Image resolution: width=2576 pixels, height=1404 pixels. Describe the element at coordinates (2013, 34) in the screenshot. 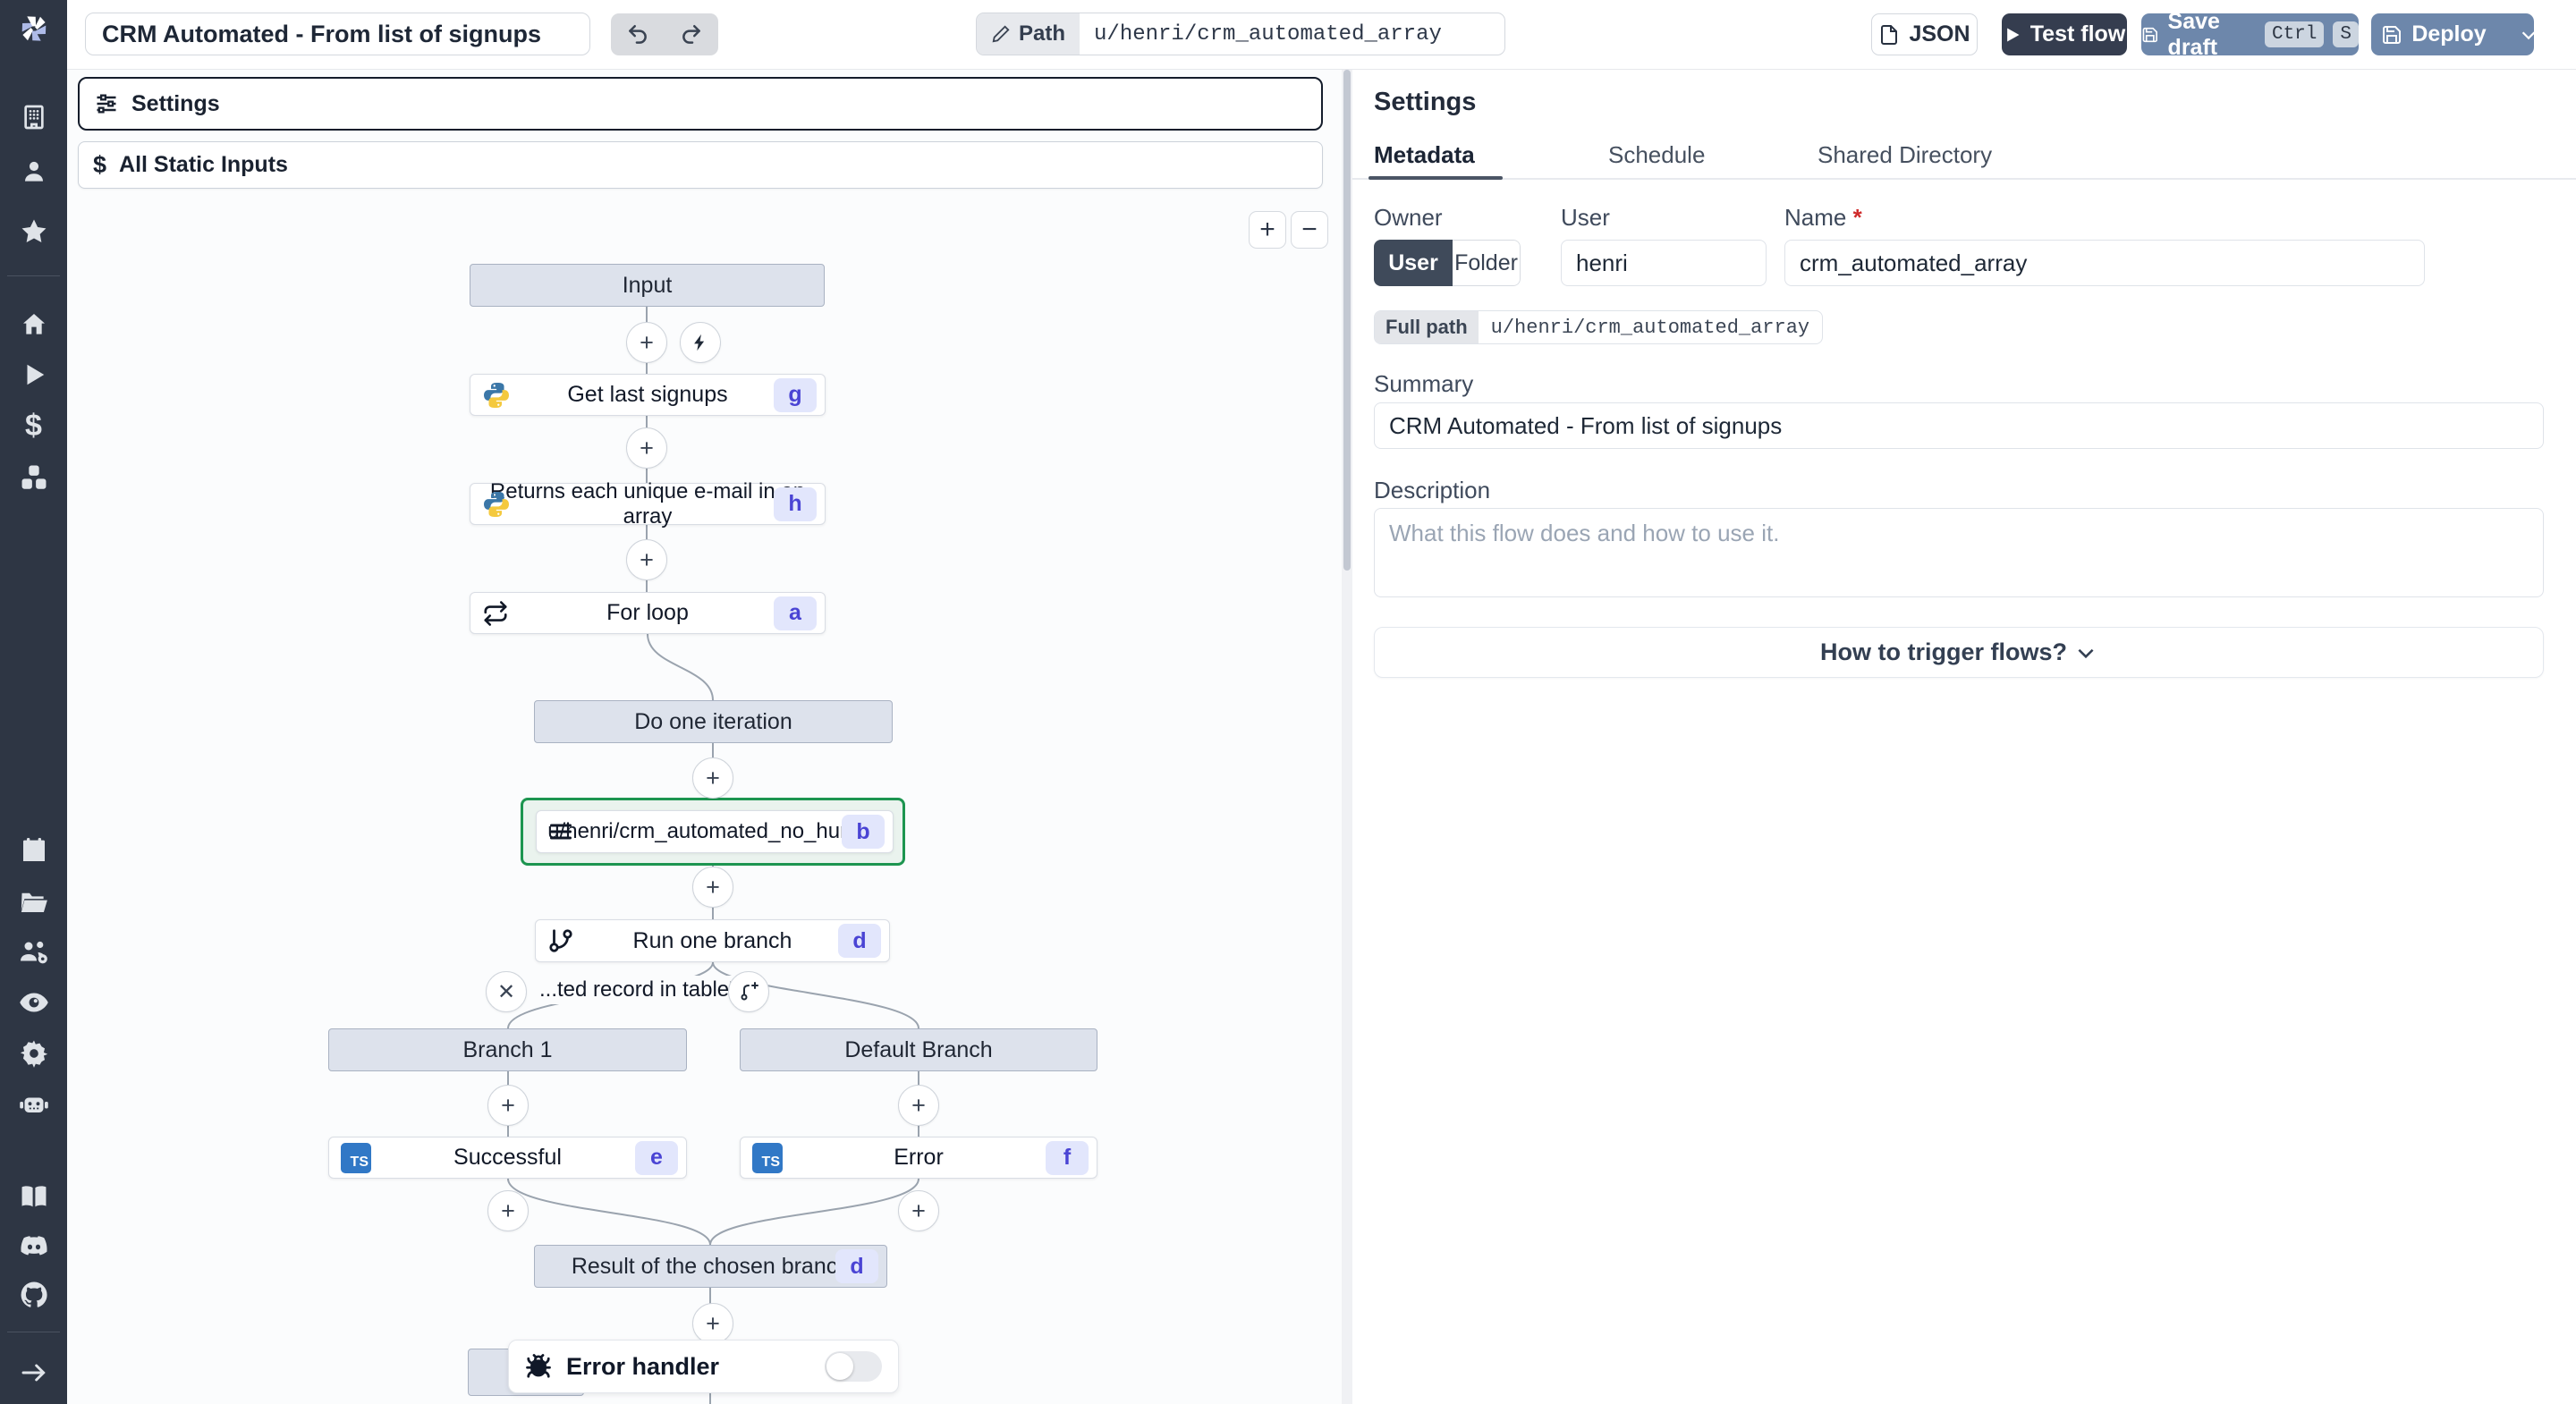

I see `play-icon` at that location.